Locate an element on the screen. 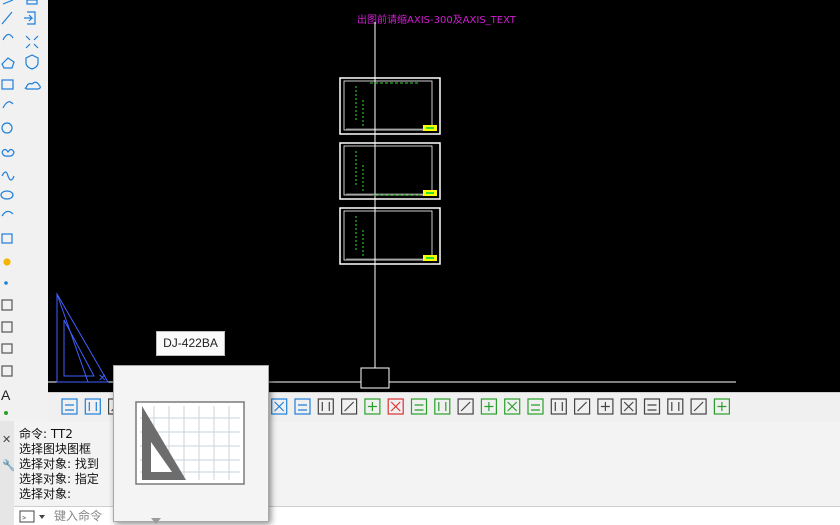 The width and height of the screenshot is (840, 525). dots-icon is located at coordinates (512, 406).